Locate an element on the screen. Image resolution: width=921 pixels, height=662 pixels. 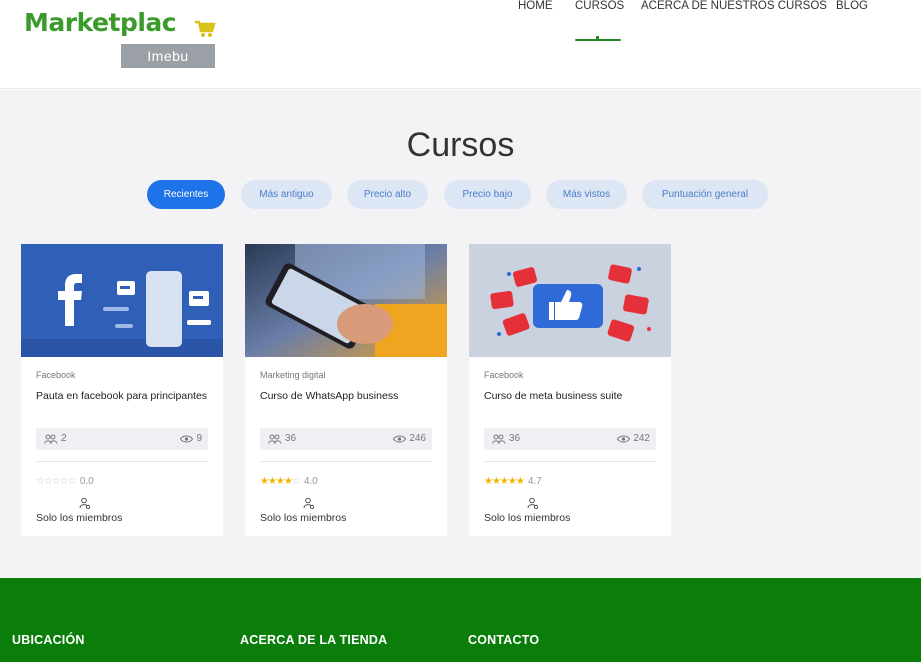
rating-value: 4.7 is located at coordinates (534, 481).